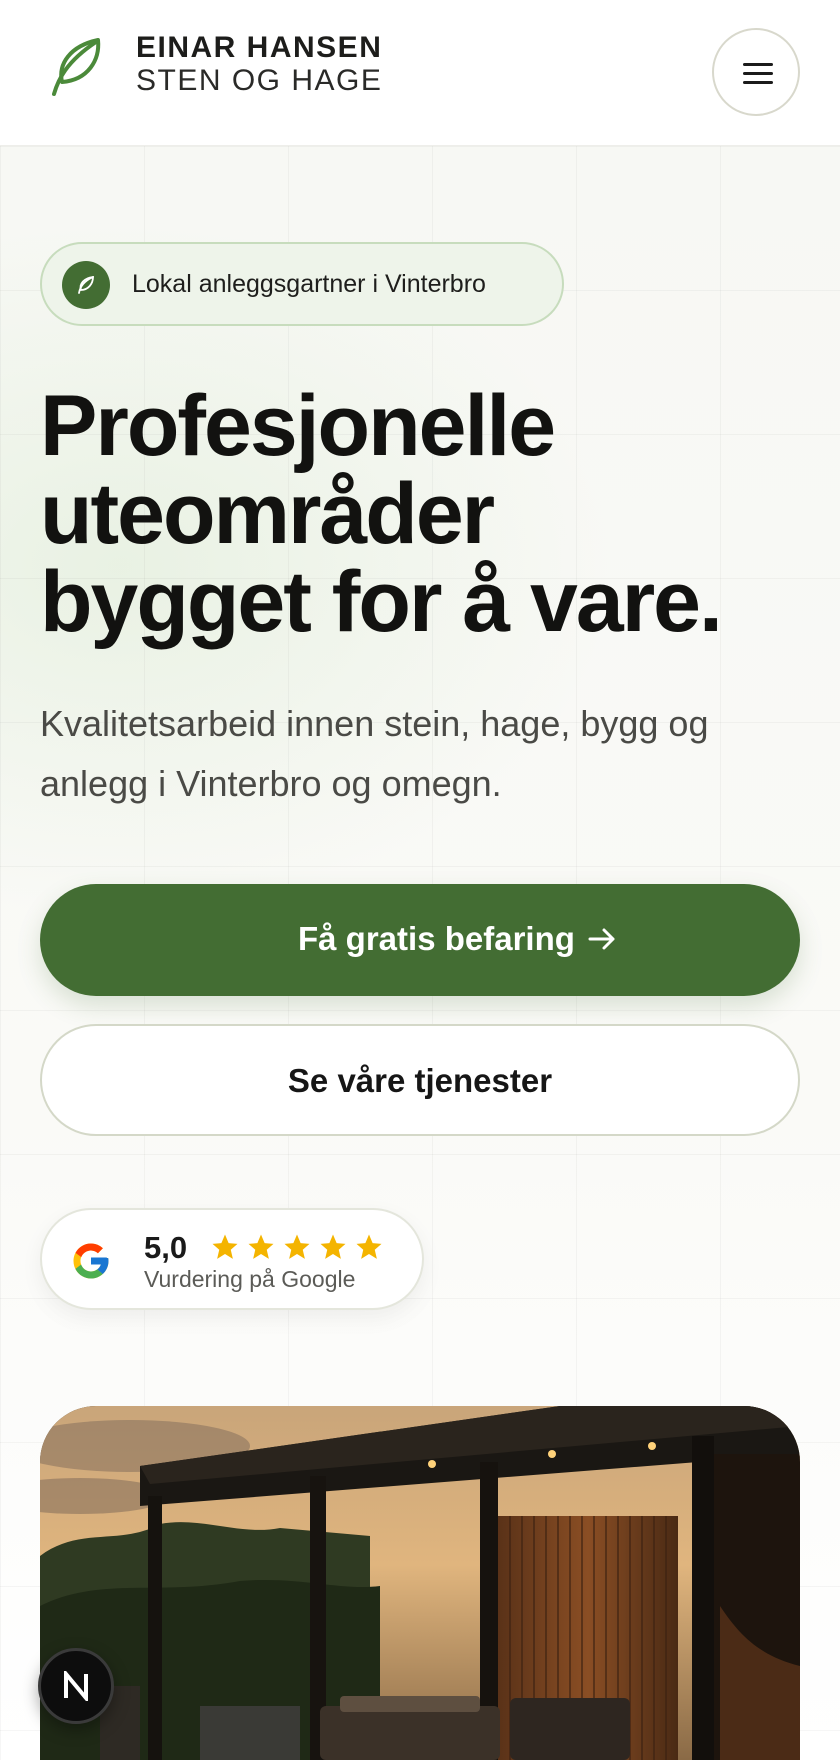  I want to click on location-badge: Lokal anleggsgartner i Vinterbro, so click(302, 284).